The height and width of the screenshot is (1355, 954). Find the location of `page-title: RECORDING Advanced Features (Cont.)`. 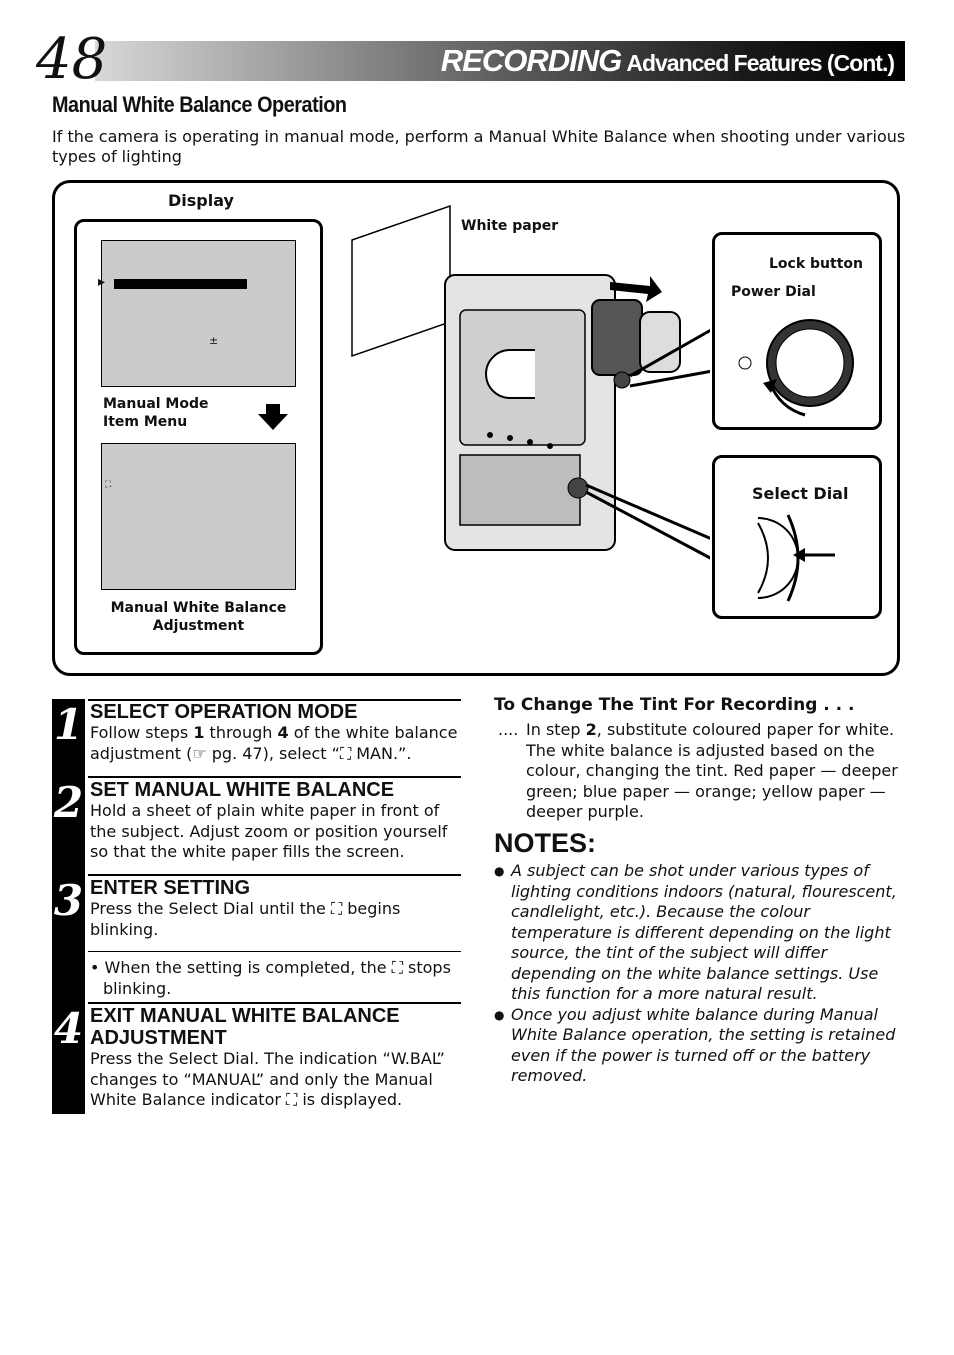

page-title: RECORDING Advanced Features (Cont.) is located at coordinates (667, 63).